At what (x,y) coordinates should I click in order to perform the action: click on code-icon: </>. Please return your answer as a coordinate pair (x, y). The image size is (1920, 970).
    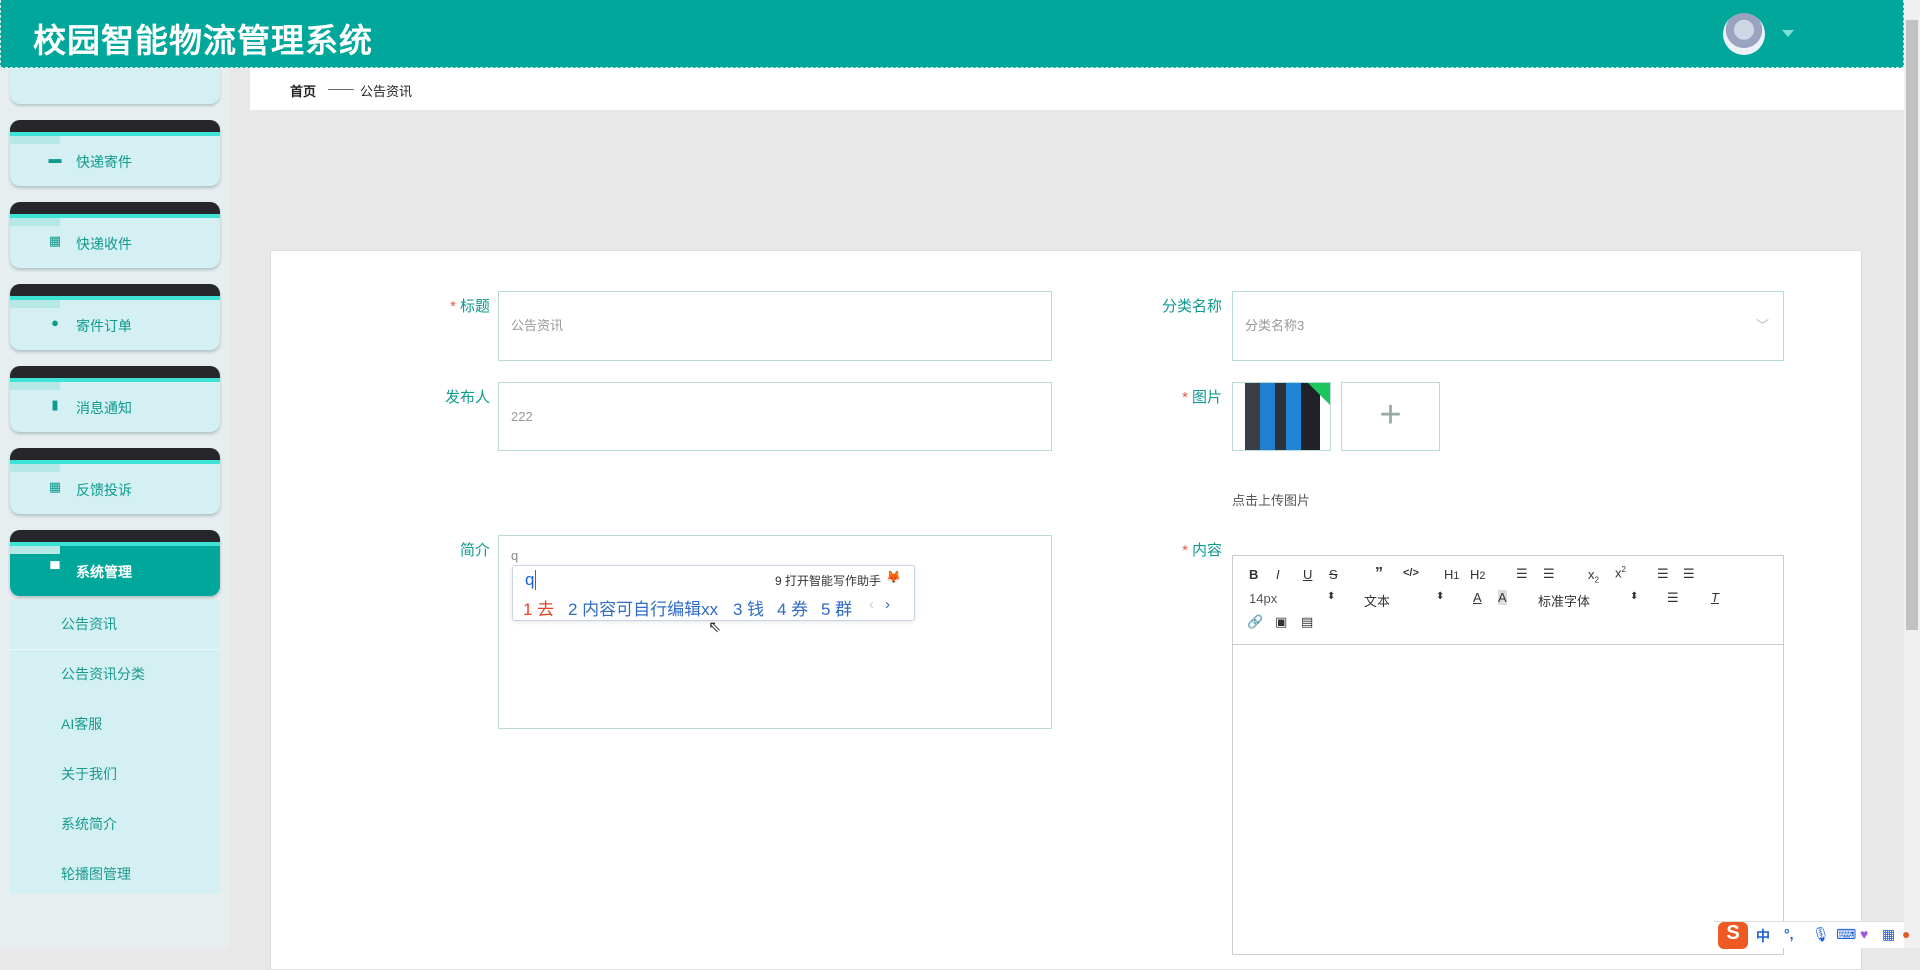
    Looking at the image, I should click on (1411, 573).